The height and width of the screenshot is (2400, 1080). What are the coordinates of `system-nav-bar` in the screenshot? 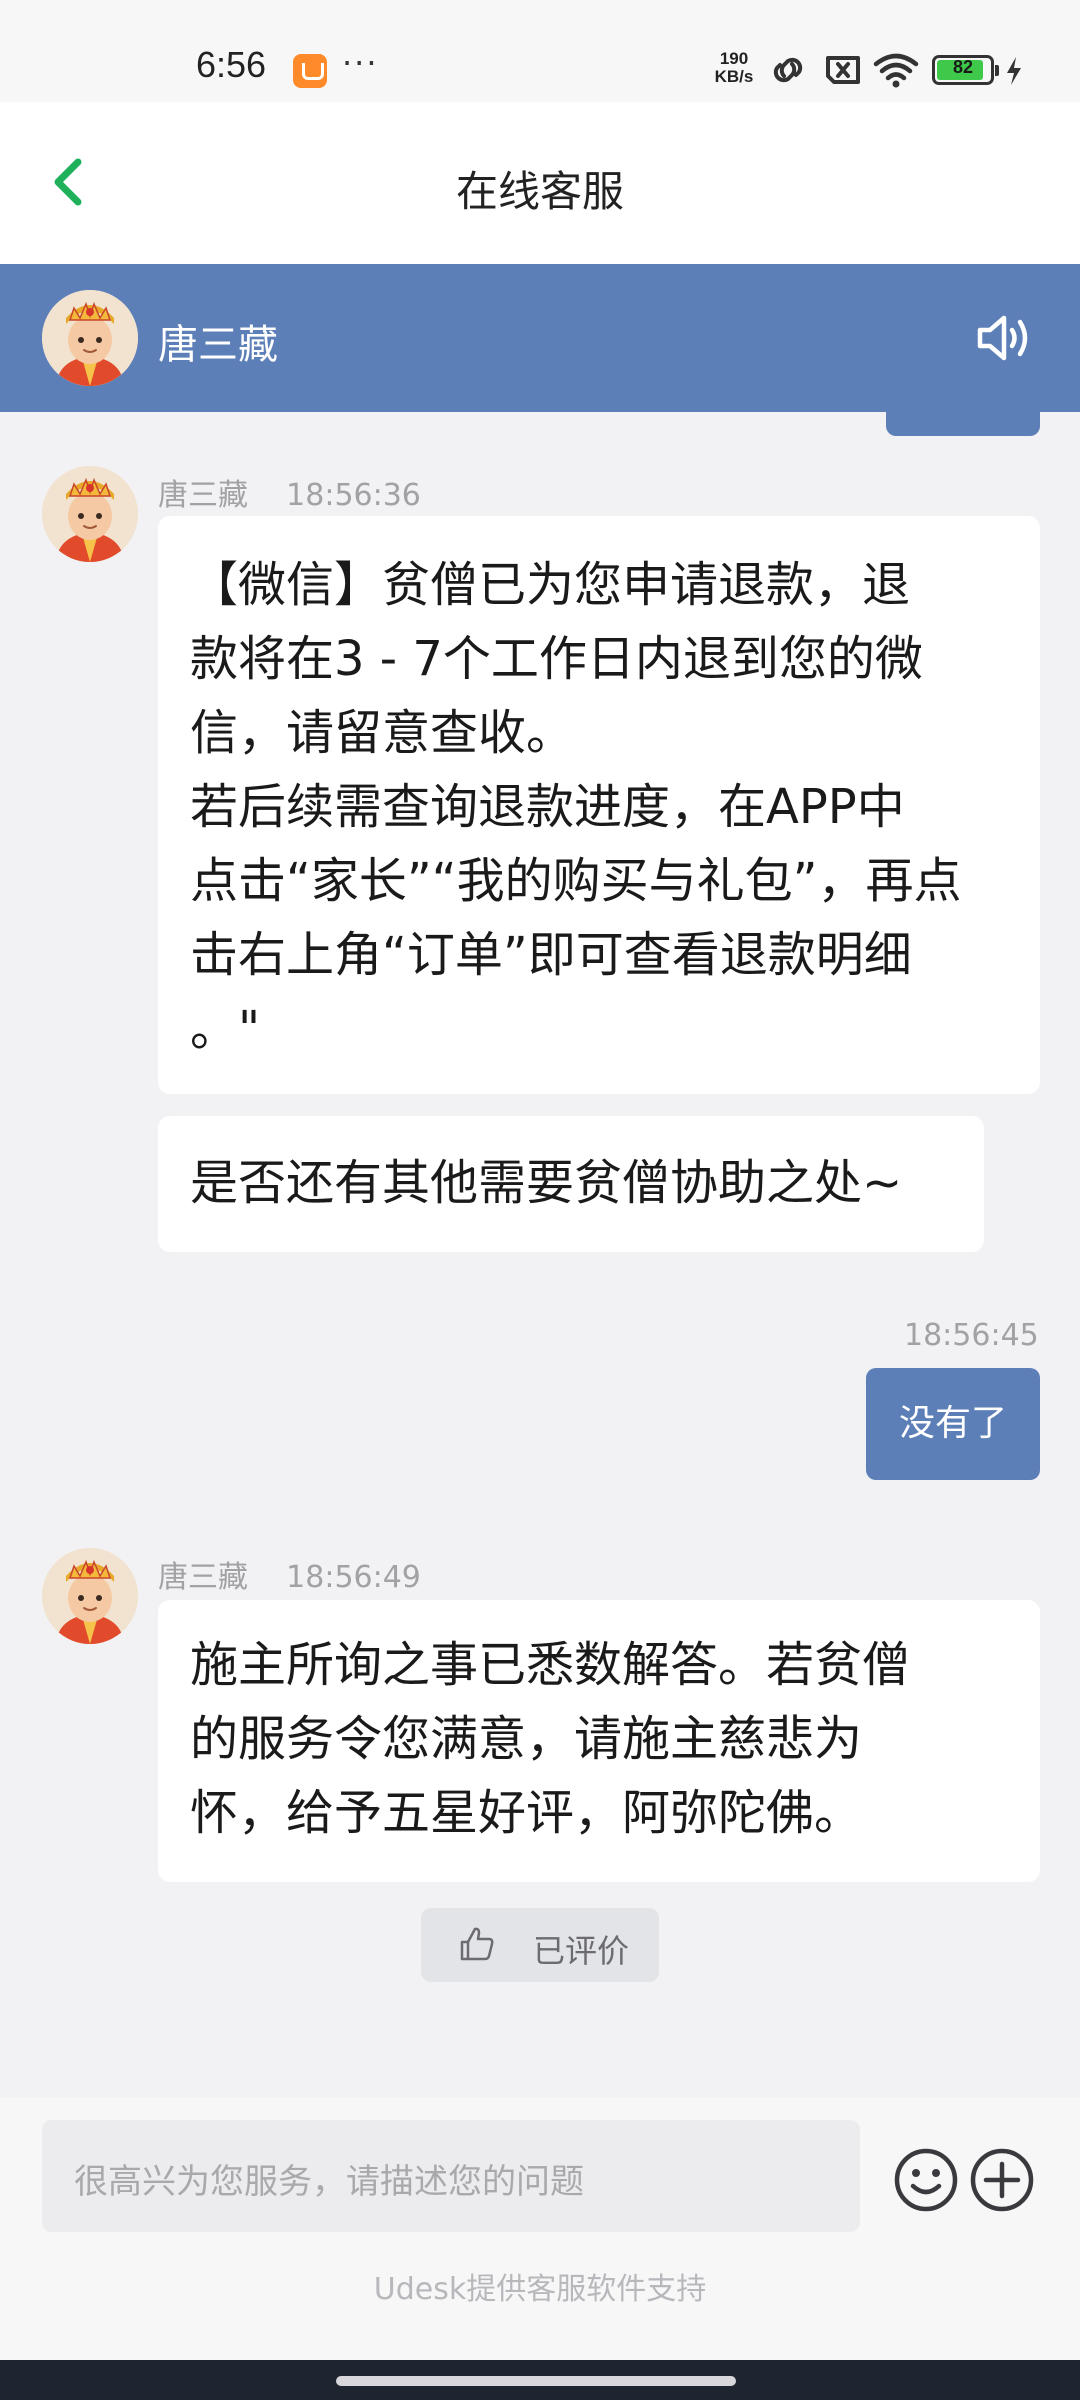 It's located at (540, 2380).